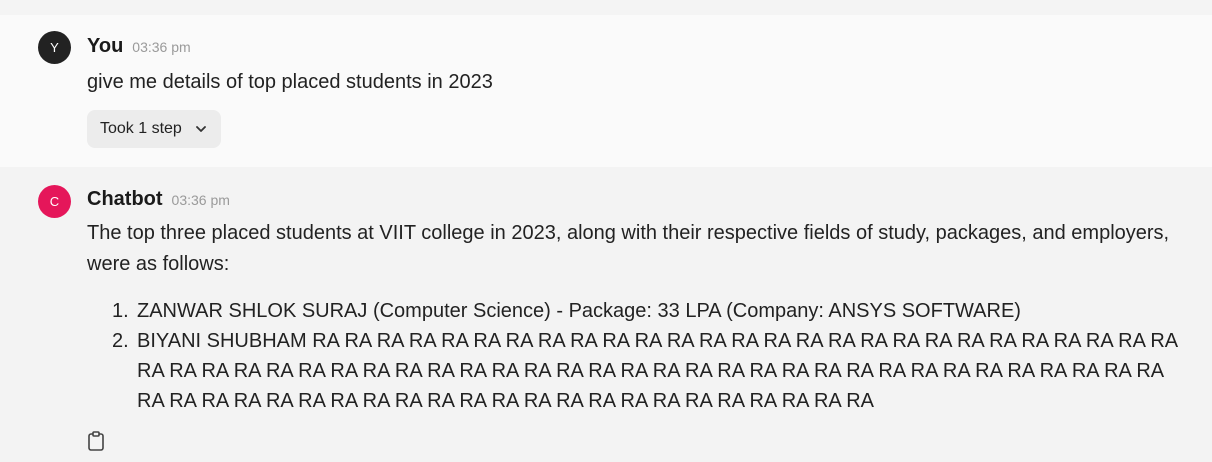  What do you see at coordinates (54, 201) in the screenshot?
I see `avatar: C` at bounding box center [54, 201].